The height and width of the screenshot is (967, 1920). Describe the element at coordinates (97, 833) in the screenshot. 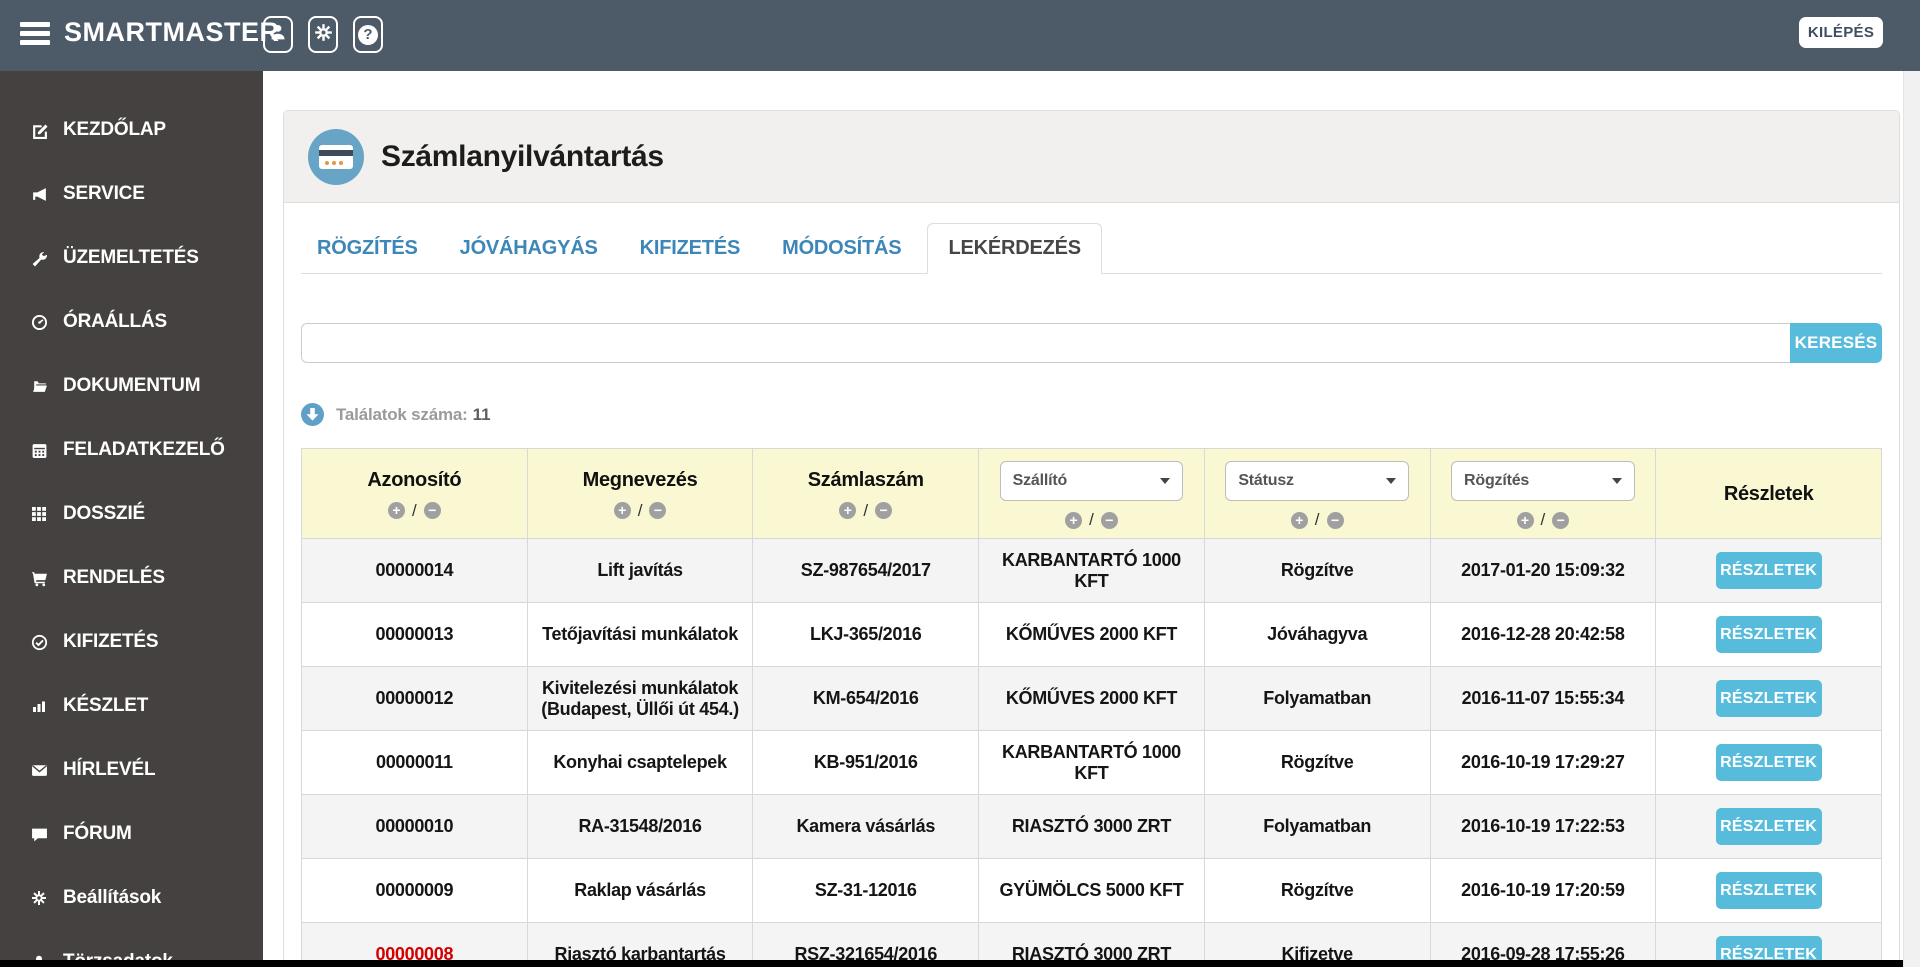

I see `sidebar-item-label: FÓRUM` at that location.